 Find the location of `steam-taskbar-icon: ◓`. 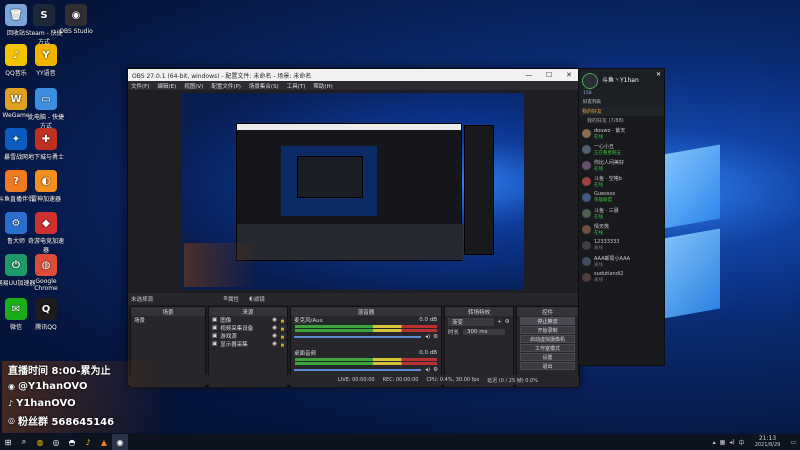

steam-taskbar-icon: ◓ is located at coordinates (72, 442).